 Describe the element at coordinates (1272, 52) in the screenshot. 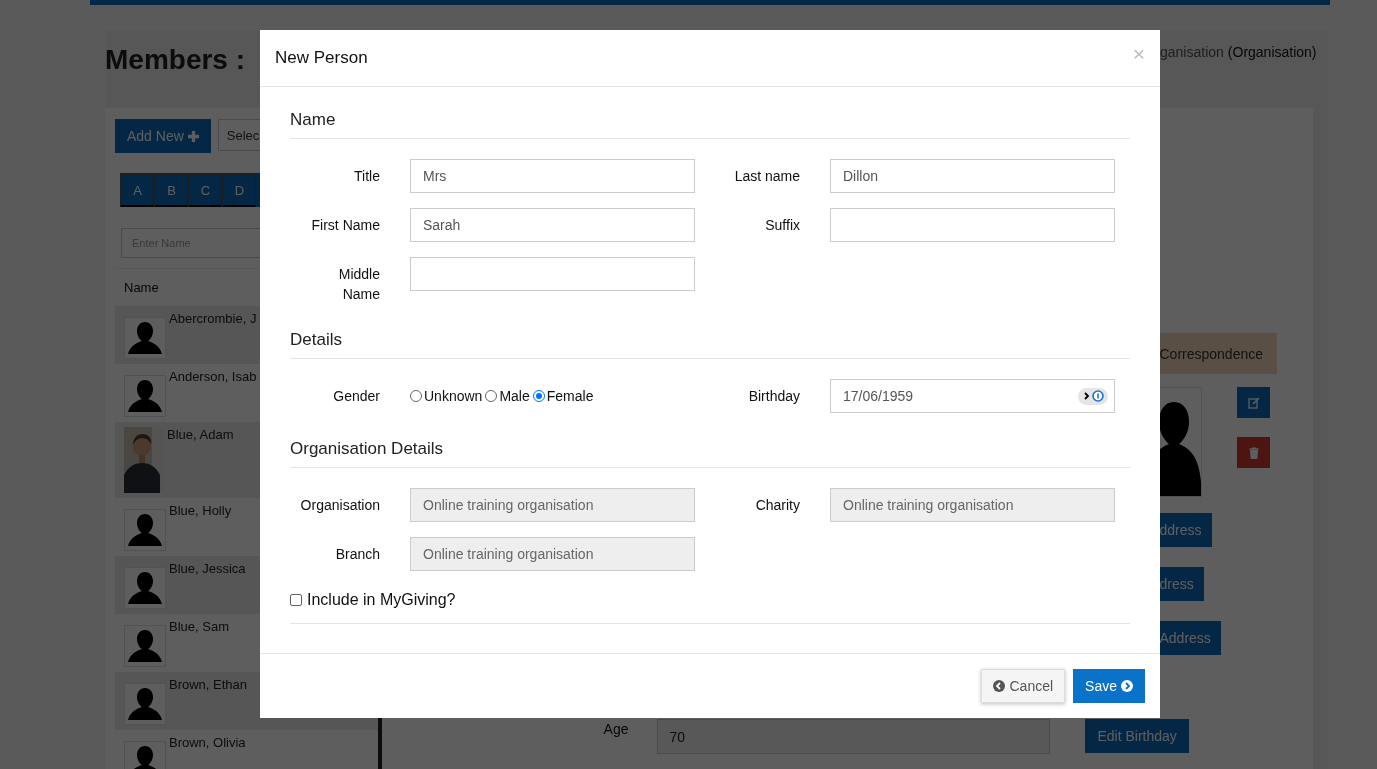

I see `organisation-name: (Organisation)` at that location.